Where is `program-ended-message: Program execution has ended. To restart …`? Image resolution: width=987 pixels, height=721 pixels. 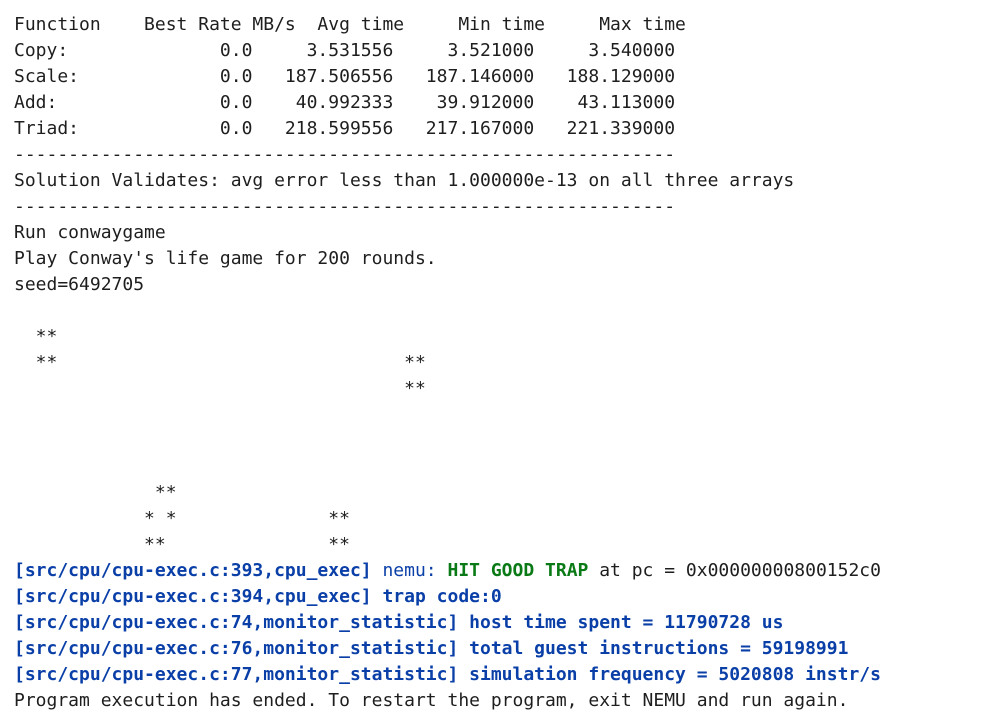
program-ended-message: Program execution has ended. To restart … is located at coordinates (431, 700).